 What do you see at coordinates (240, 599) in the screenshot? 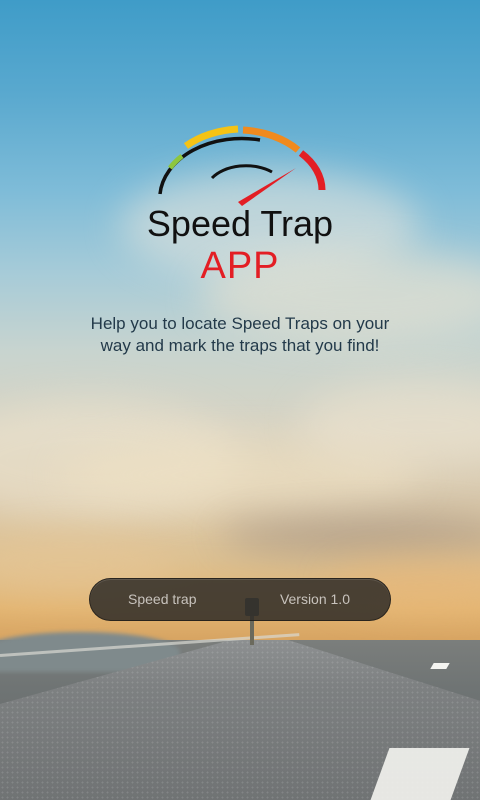
I see `app-info-bar: Speed trap Version 1.0` at bounding box center [240, 599].